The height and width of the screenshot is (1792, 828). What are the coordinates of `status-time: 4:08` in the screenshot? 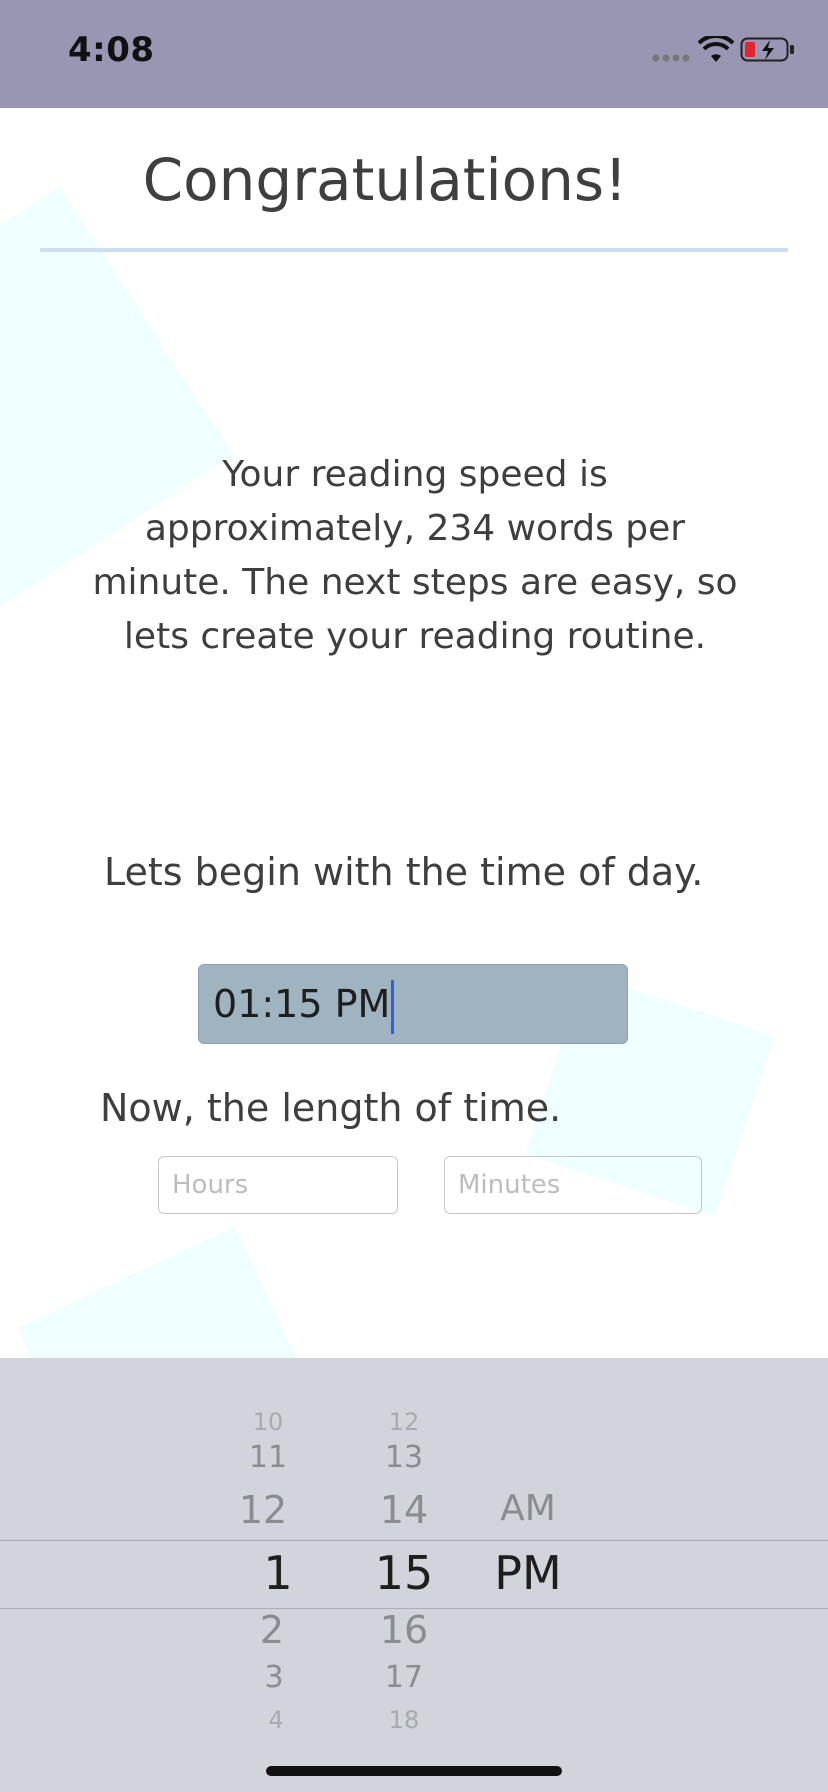 It's located at (111, 50).